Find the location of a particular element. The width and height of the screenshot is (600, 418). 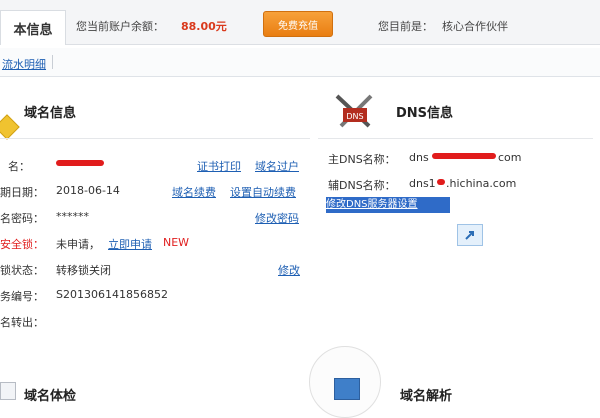

transaction-details-link: 流水明细 is located at coordinates (24, 64).